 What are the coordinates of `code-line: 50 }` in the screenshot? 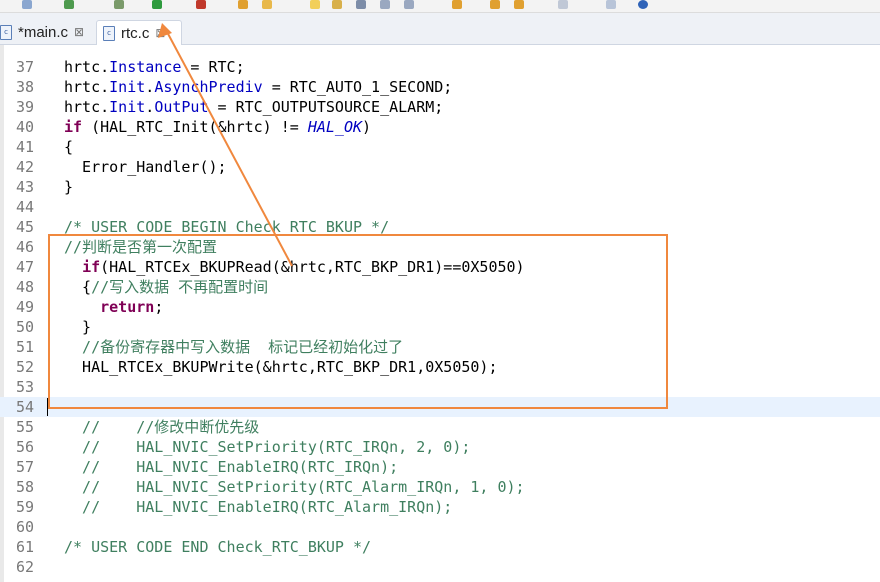 It's located at (440, 327).